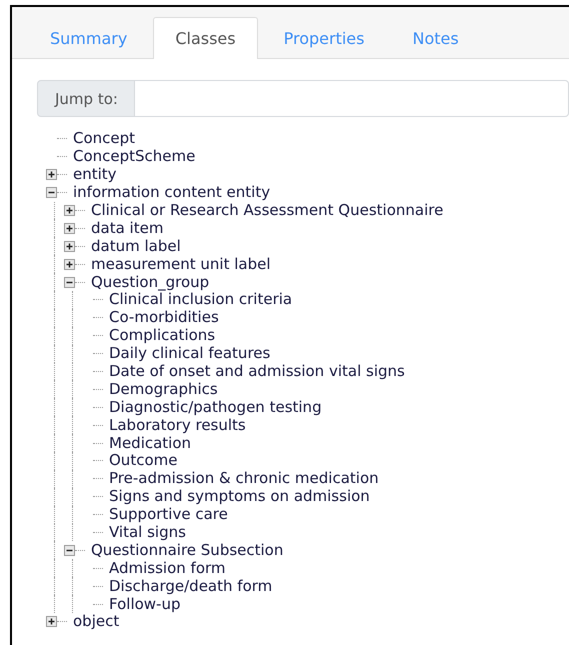 The height and width of the screenshot is (645, 569). What do you see at coordinates (187, 550) in the screenshot?
I see `tree-item: Questionnaire Subsection` at bounding box center [187, 550].